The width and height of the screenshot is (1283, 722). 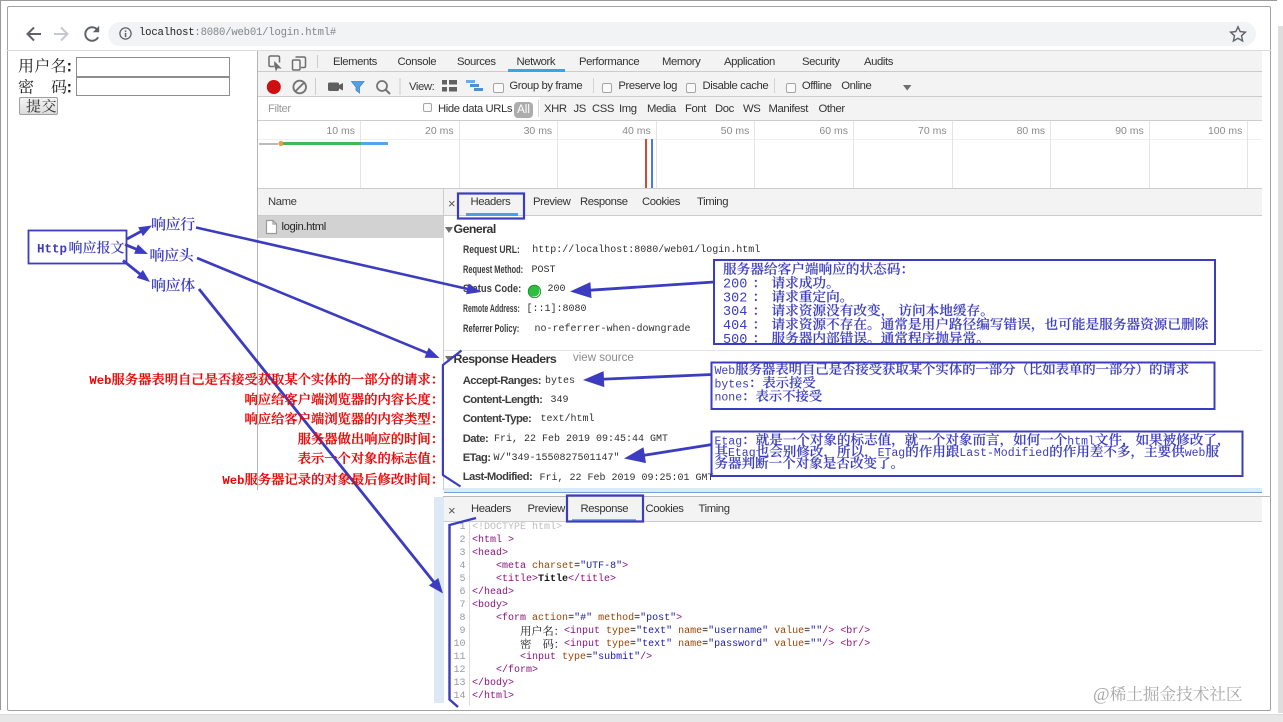 What do you see at coordinates (892, 453) in the screenshot?
I see `svg-text: ETag` at bounding box center [892, 453].